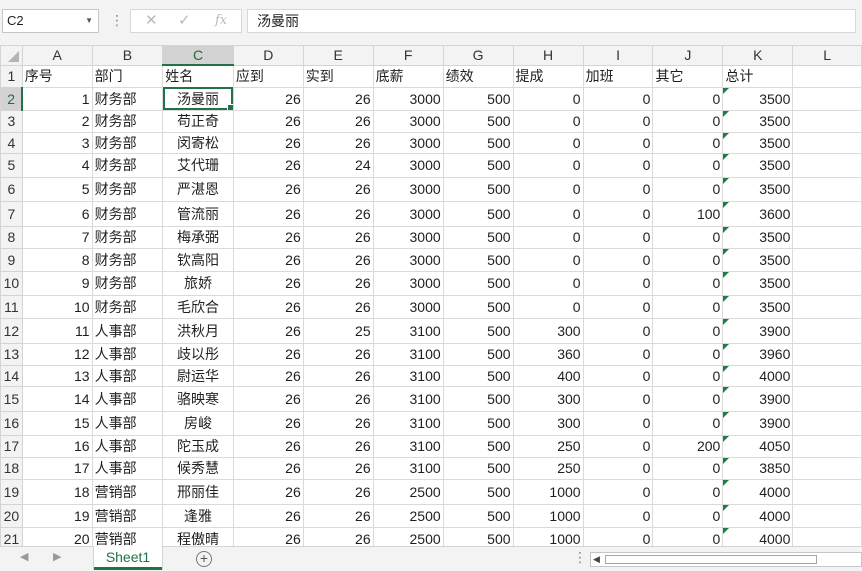  What do you see at coordinates (11, 354) in the screenshot?
I see `row-header: 13` at bounding box center [11, 354].